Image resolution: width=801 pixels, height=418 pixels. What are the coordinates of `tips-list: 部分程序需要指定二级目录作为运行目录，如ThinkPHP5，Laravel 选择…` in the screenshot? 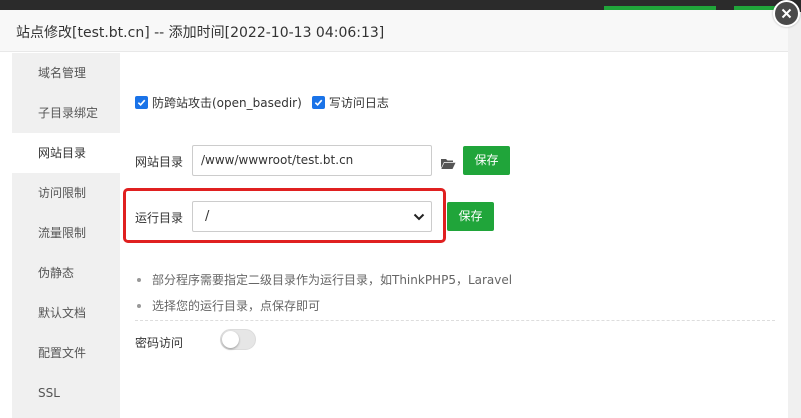 It's located at (323, 293).